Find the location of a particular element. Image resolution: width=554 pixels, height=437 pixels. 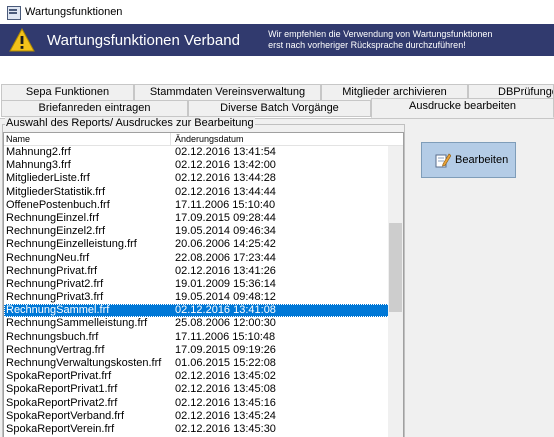

report-name: MitgliederStatistik.frf is located at coordinates (56, 191).